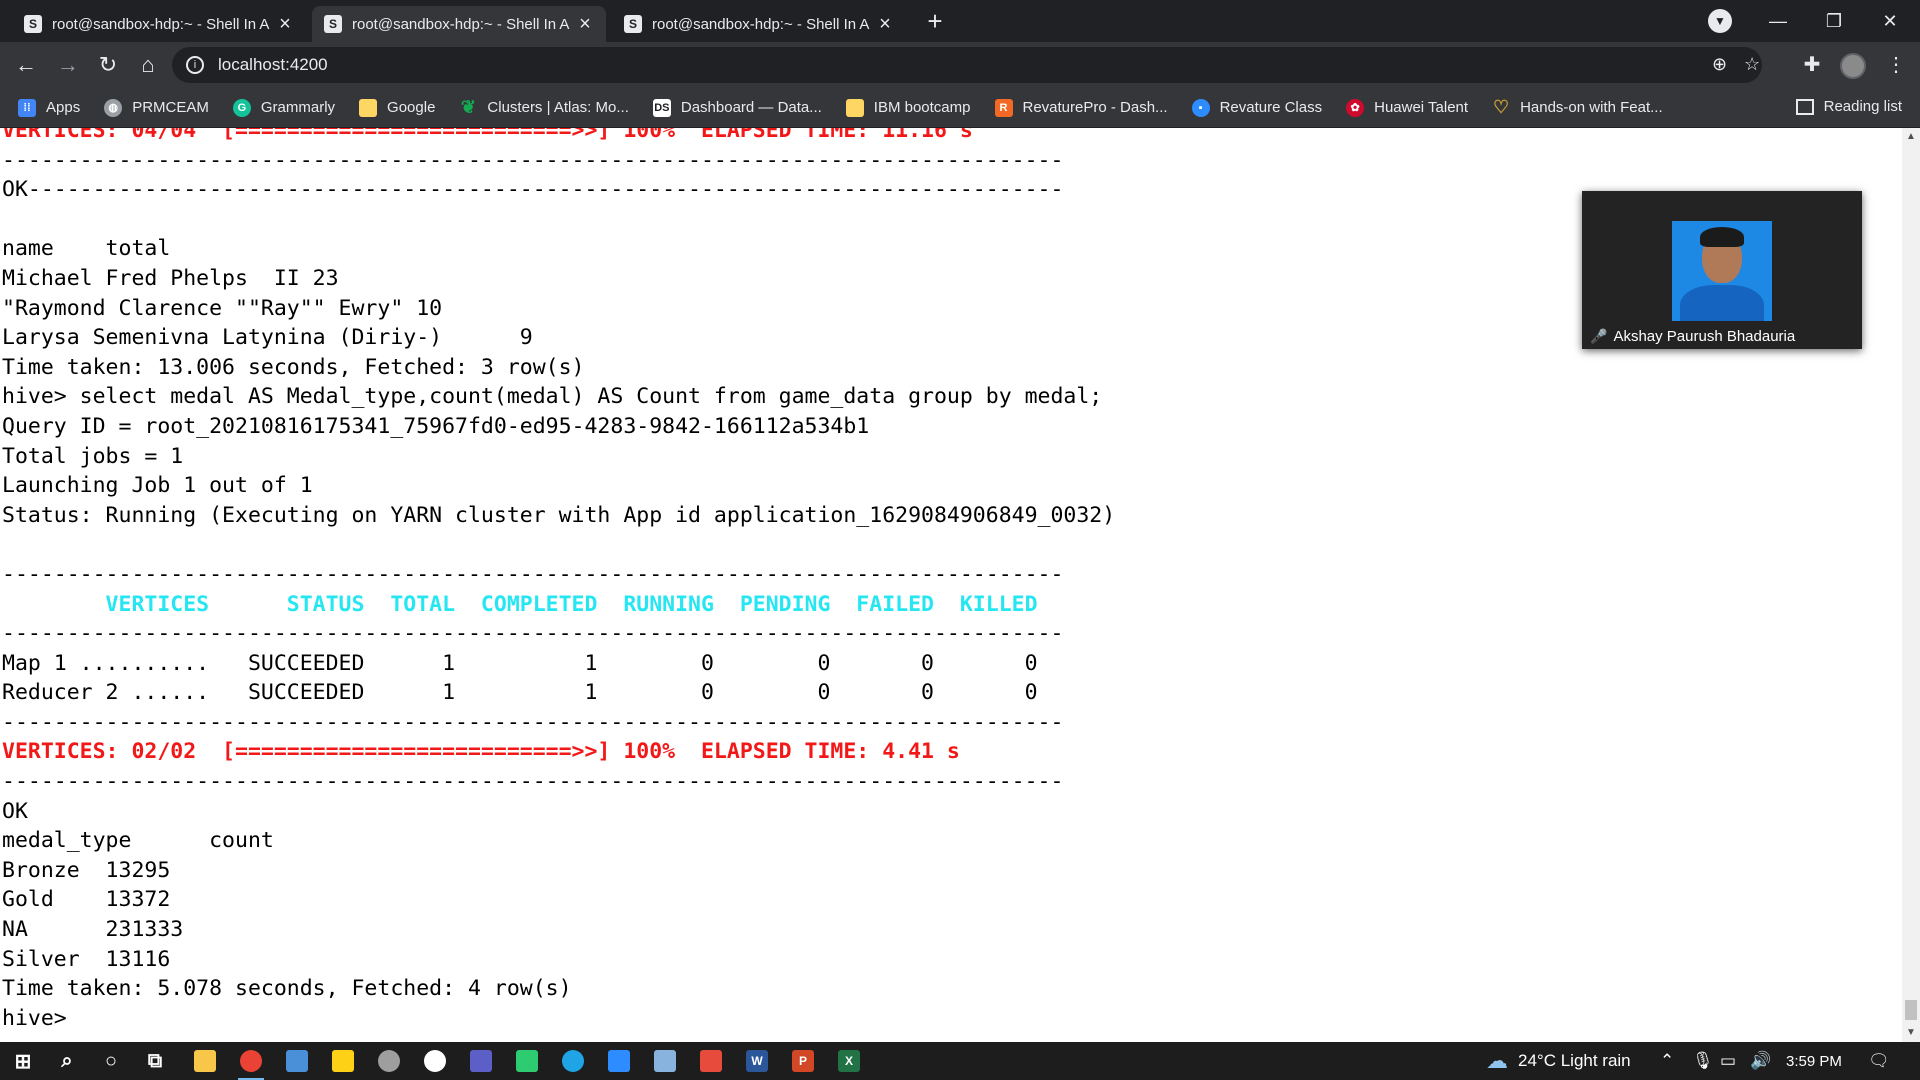 This screenshot has width=1920, height=1080. What do you see at coordinates (935, 21) in the screenshot?
I see `new-tab-plus-icon: +` at bounding box center [935, 21].